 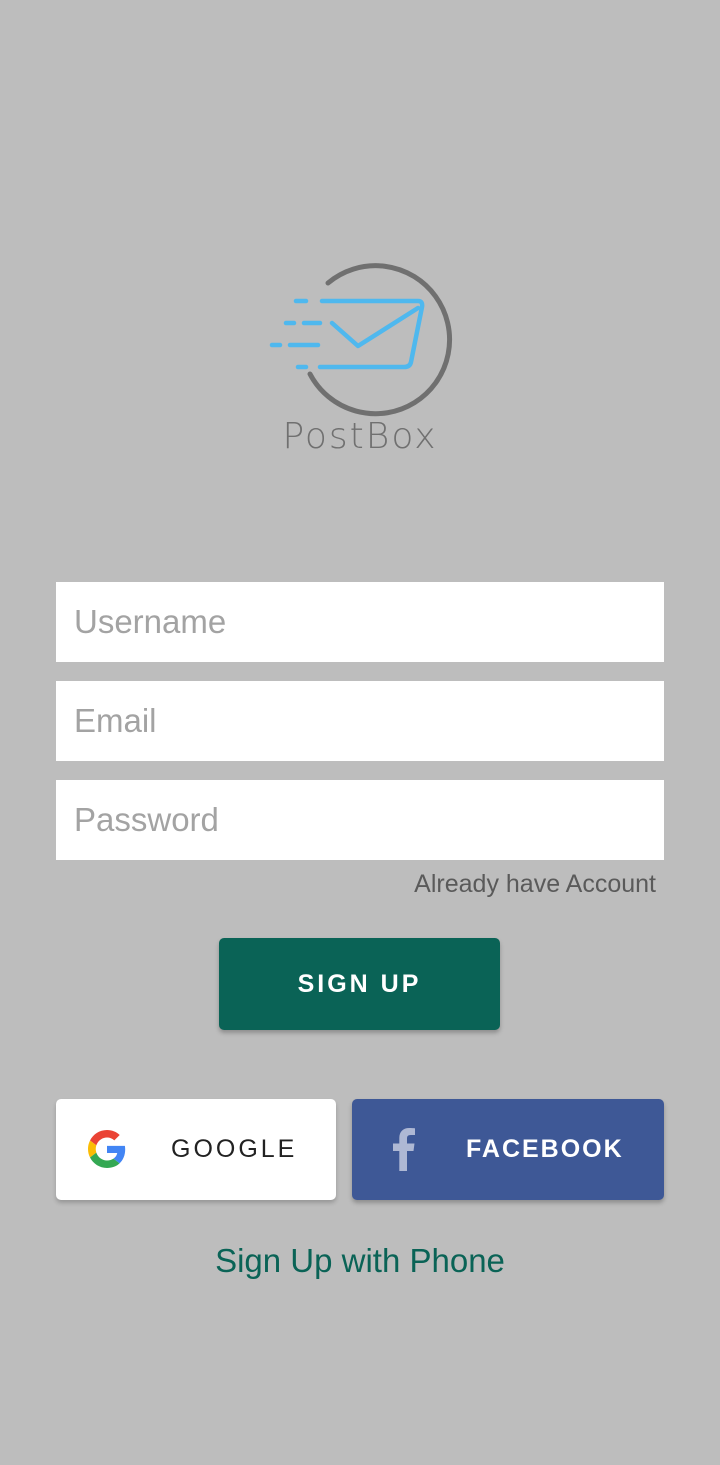 I want to click on username-input, so click(x=360, y=622).